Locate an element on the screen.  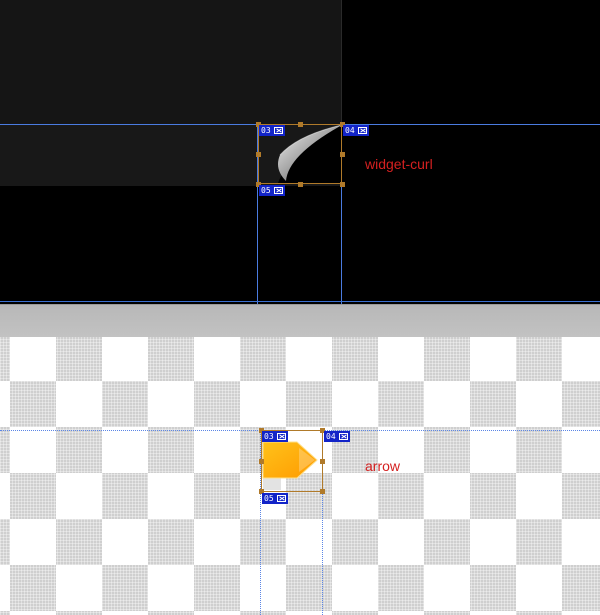
slice-label-widget-curl: widget-curl is located at coordinates (399, 164).